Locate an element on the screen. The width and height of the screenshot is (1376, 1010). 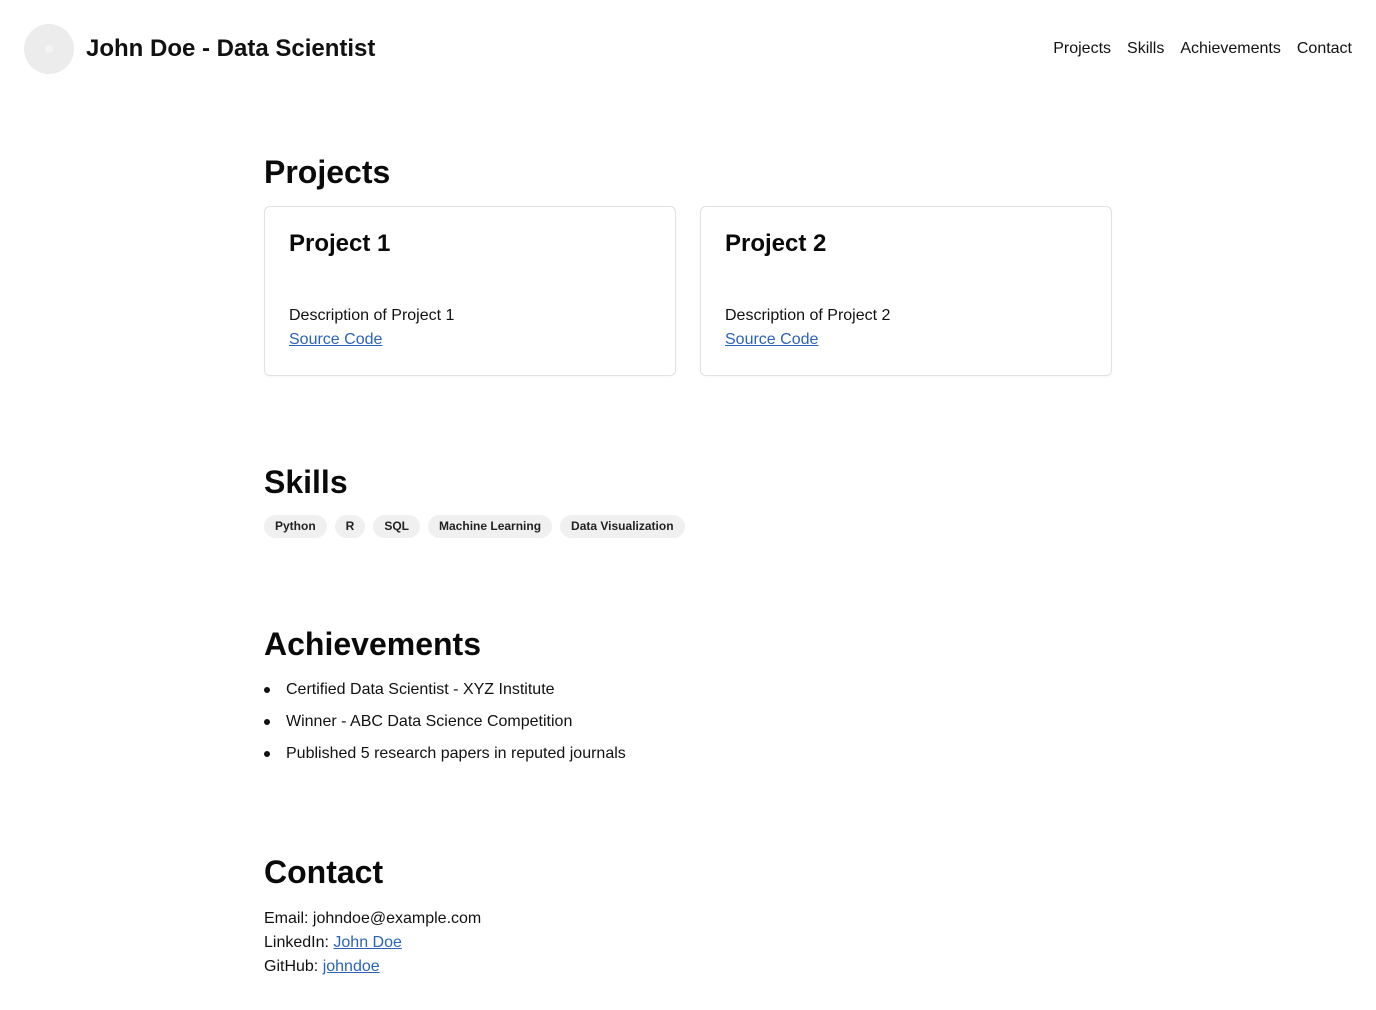
projects-heading: Projects is located at coordinates (327, 172).